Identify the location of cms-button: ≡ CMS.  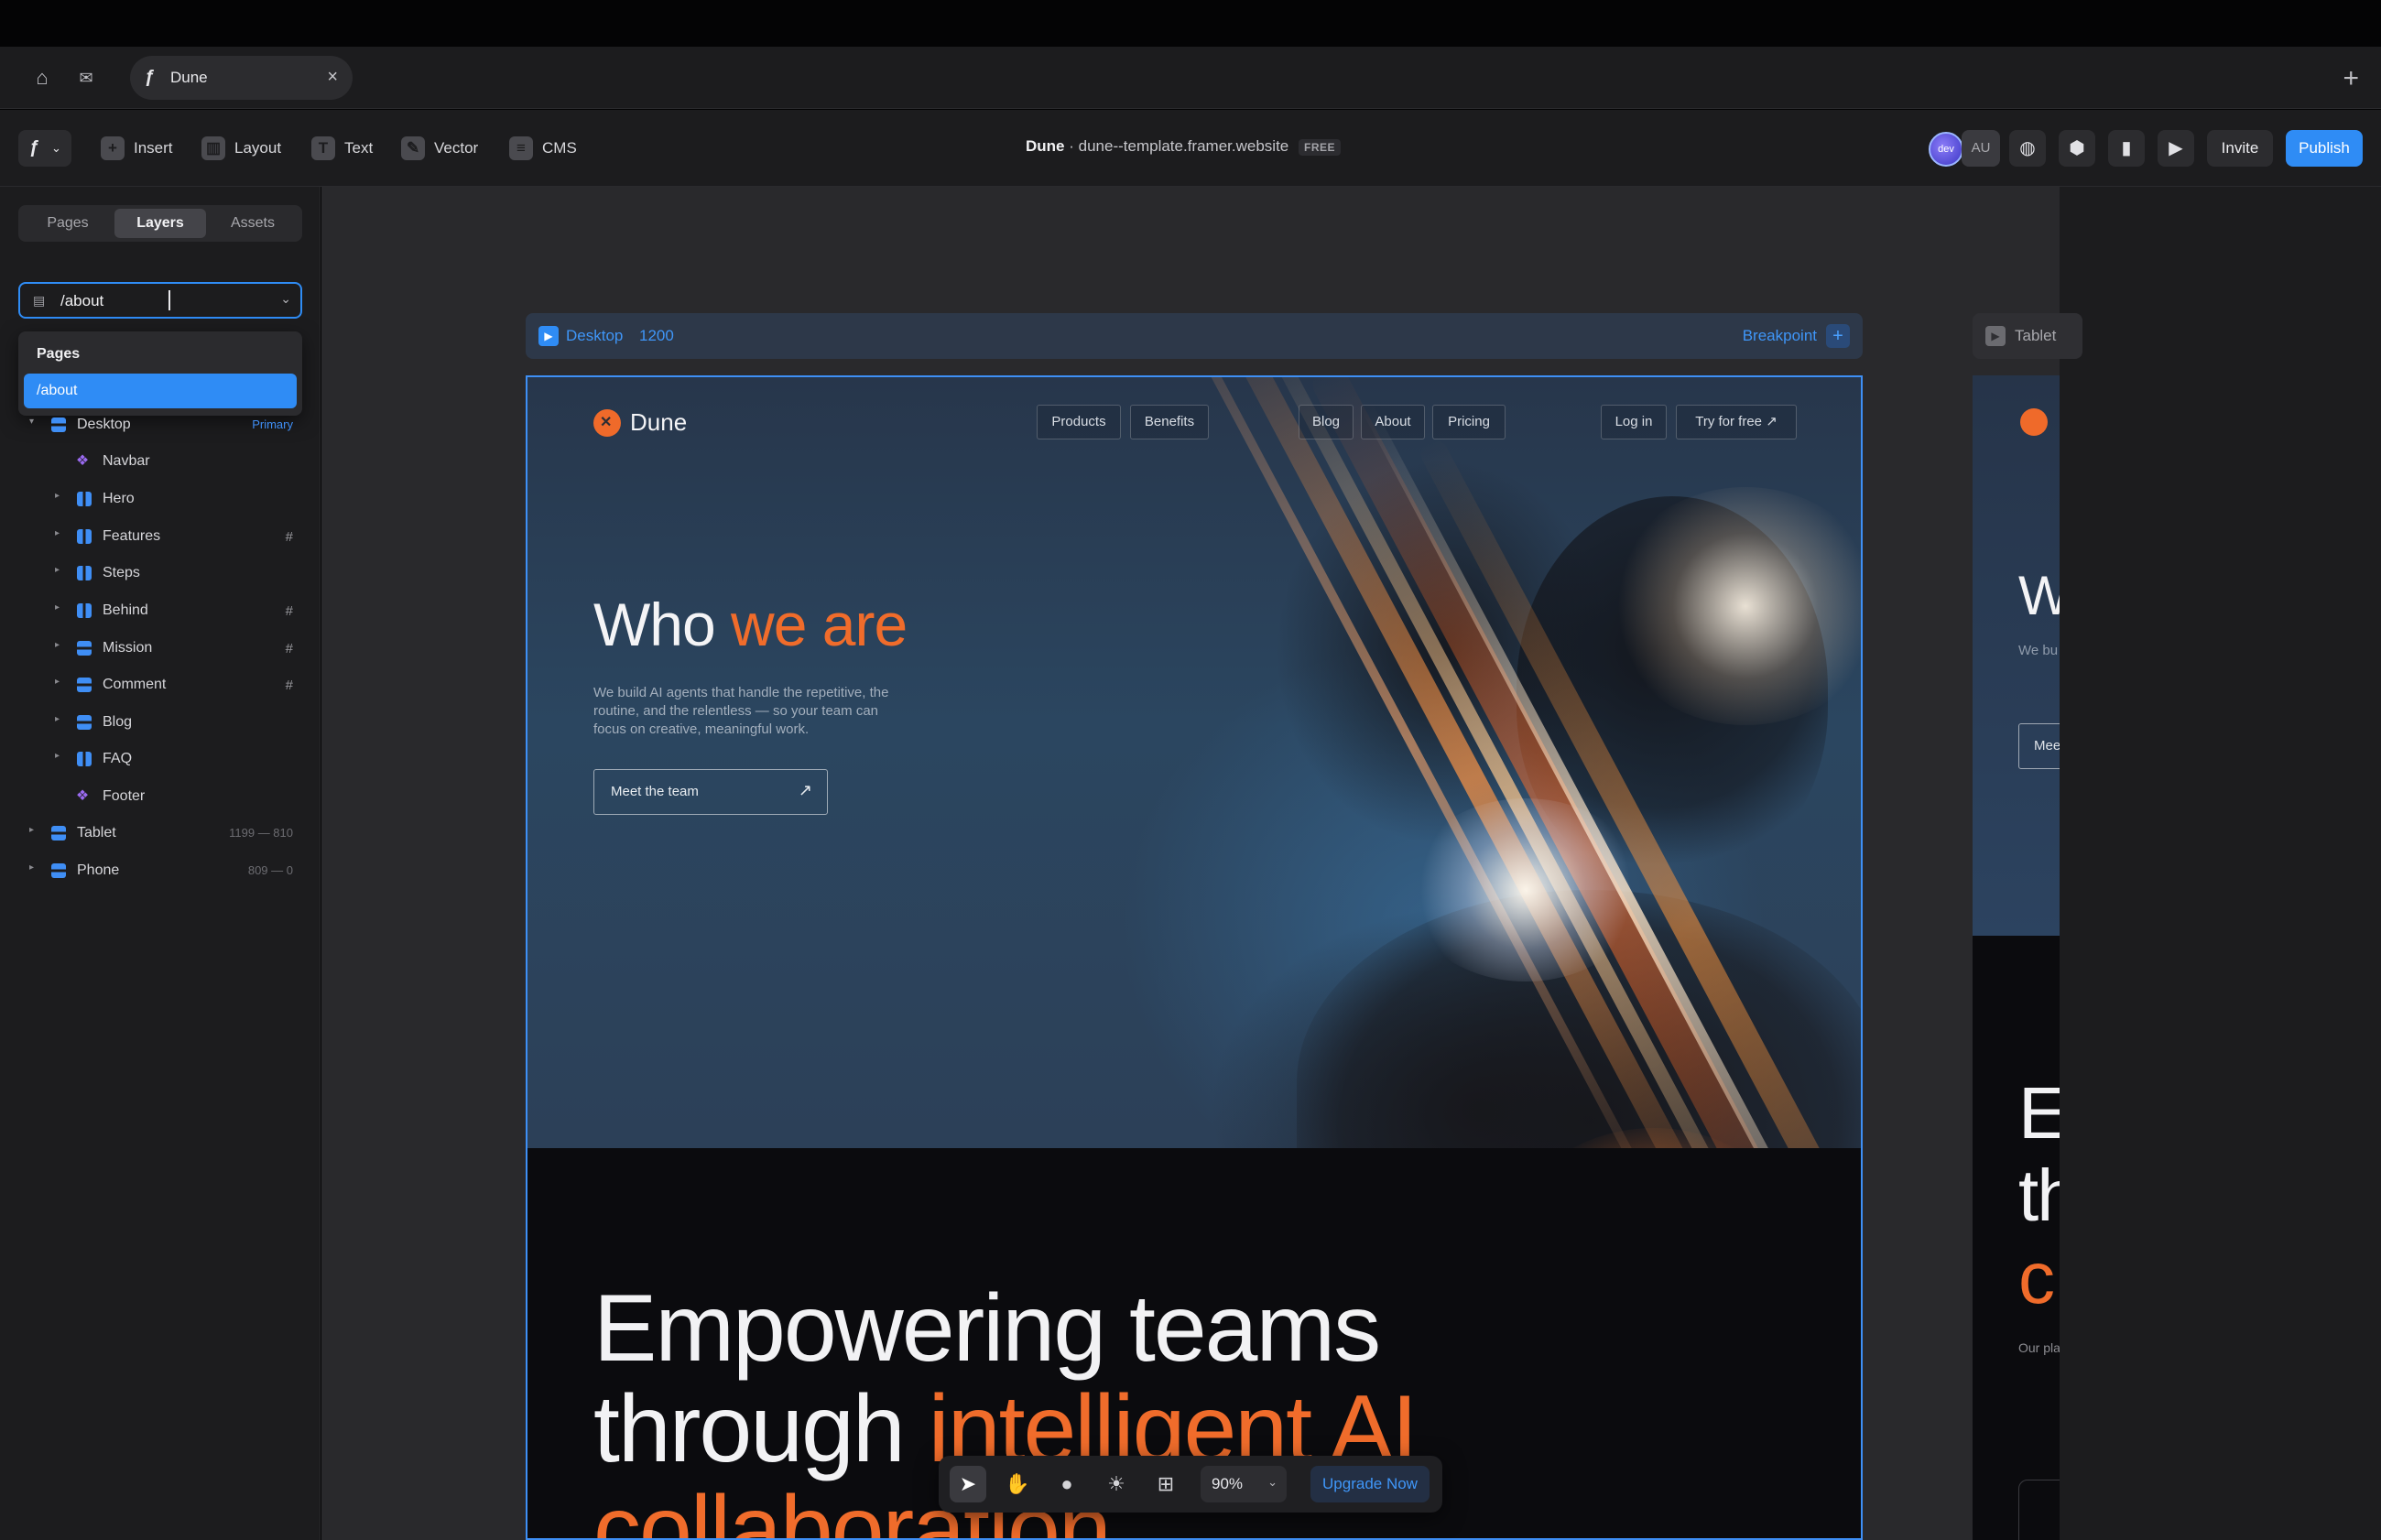
(543, 148).